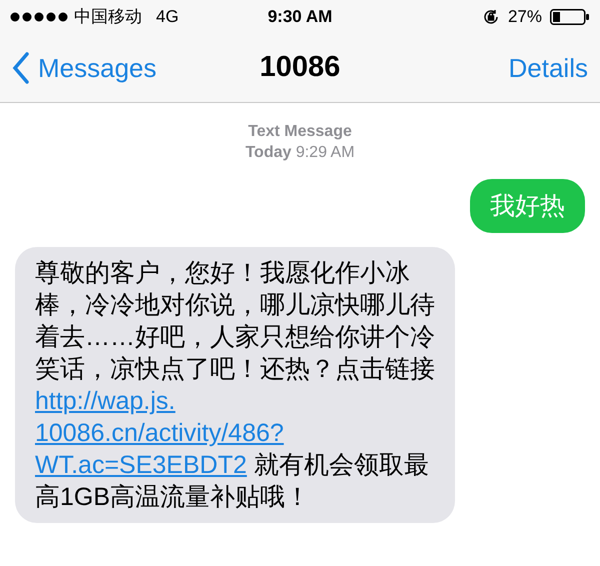 The height and width of the screenshot is (566, 600). Describe the element at coordinates (39, 17) in the screenshot. I see `signal-icon` at that location.